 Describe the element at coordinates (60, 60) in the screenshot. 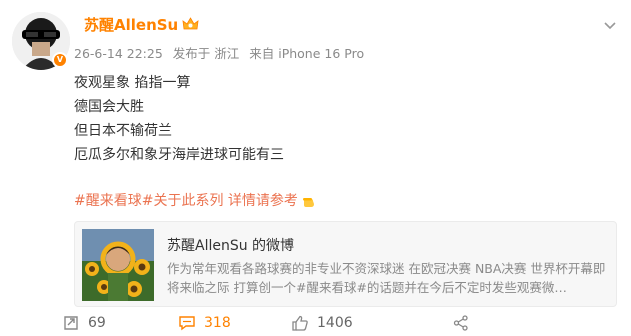

I see `verified-badge-icon: V` at that location.